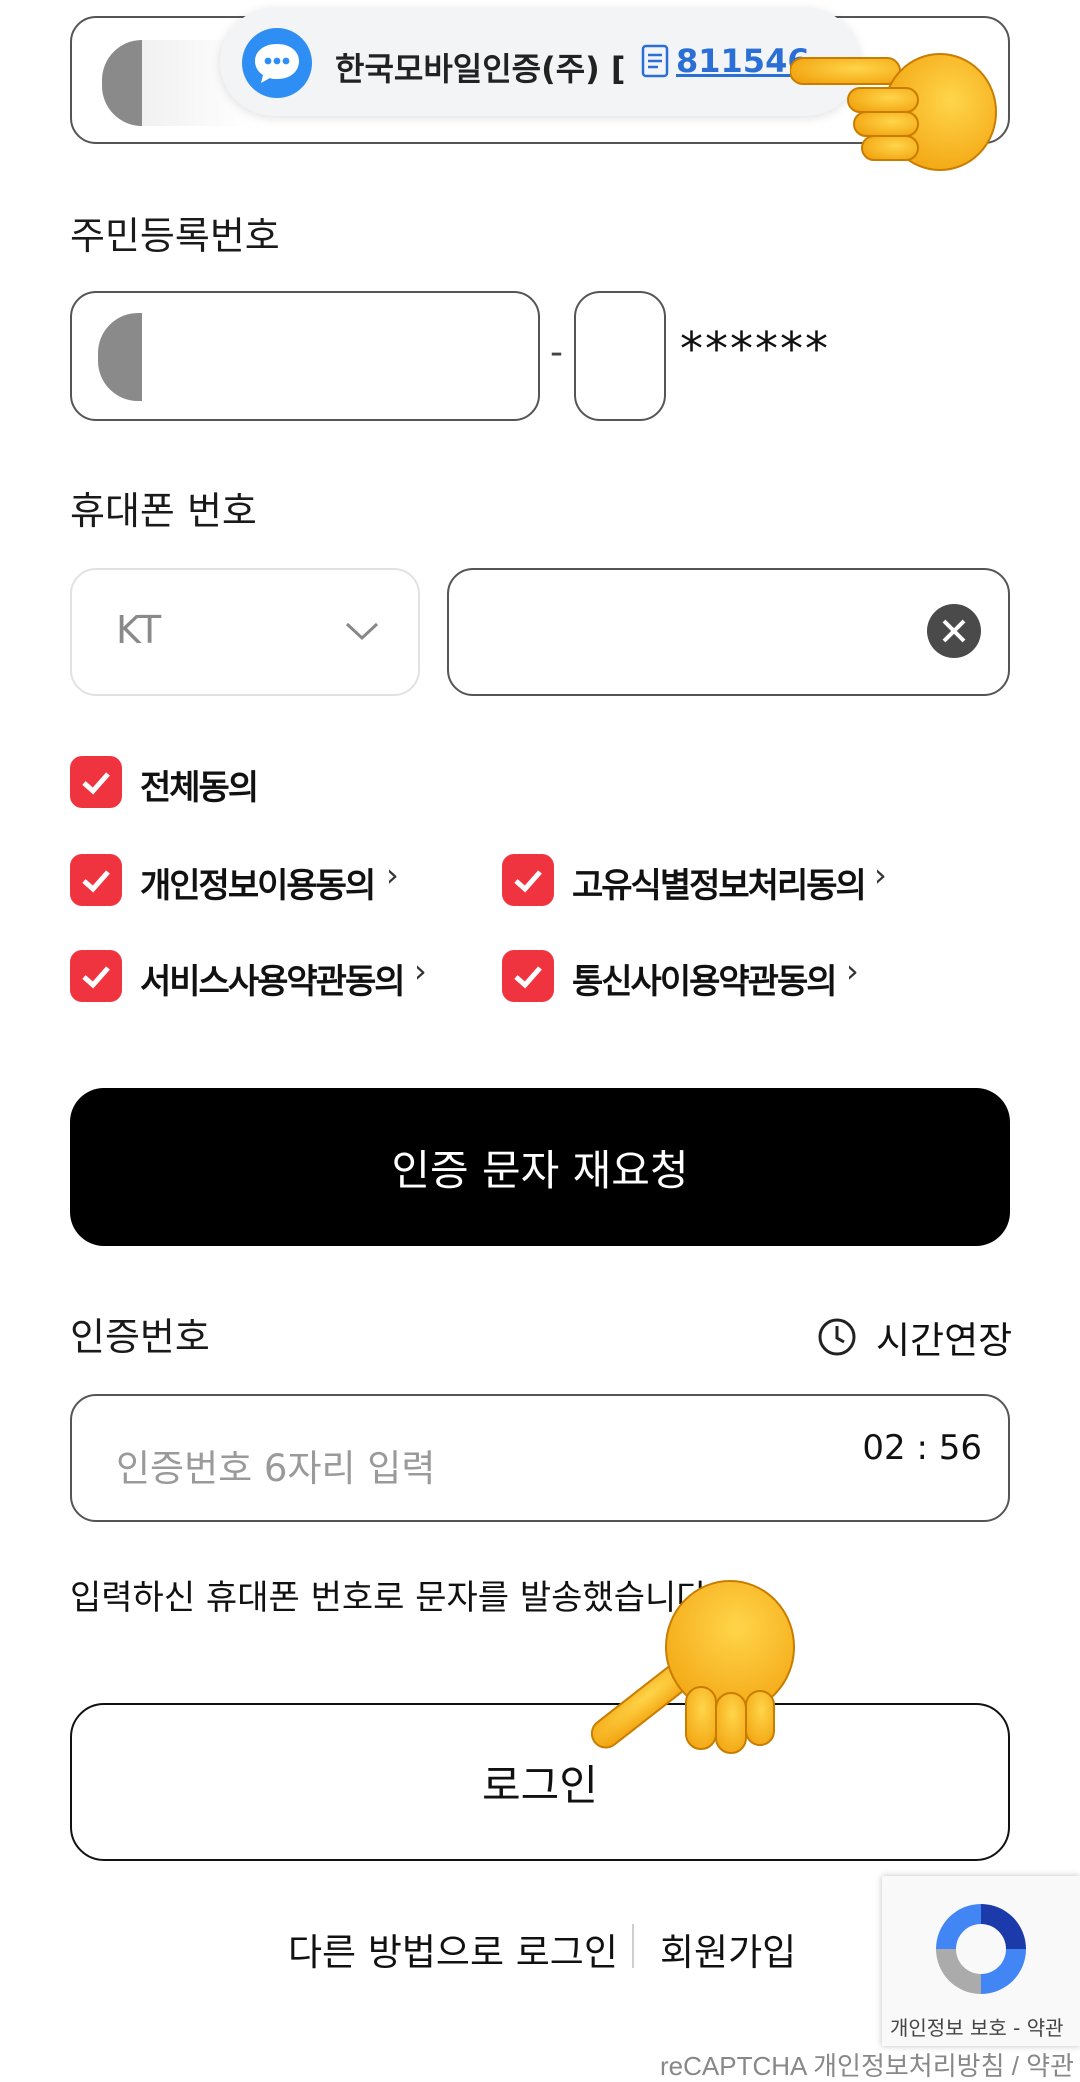  What do you see at coordinates (977, 2026) in the screenshot?
I see `recaptcha-links: 개인정보 보호 - 약관` at bounding box center [977, 2026].